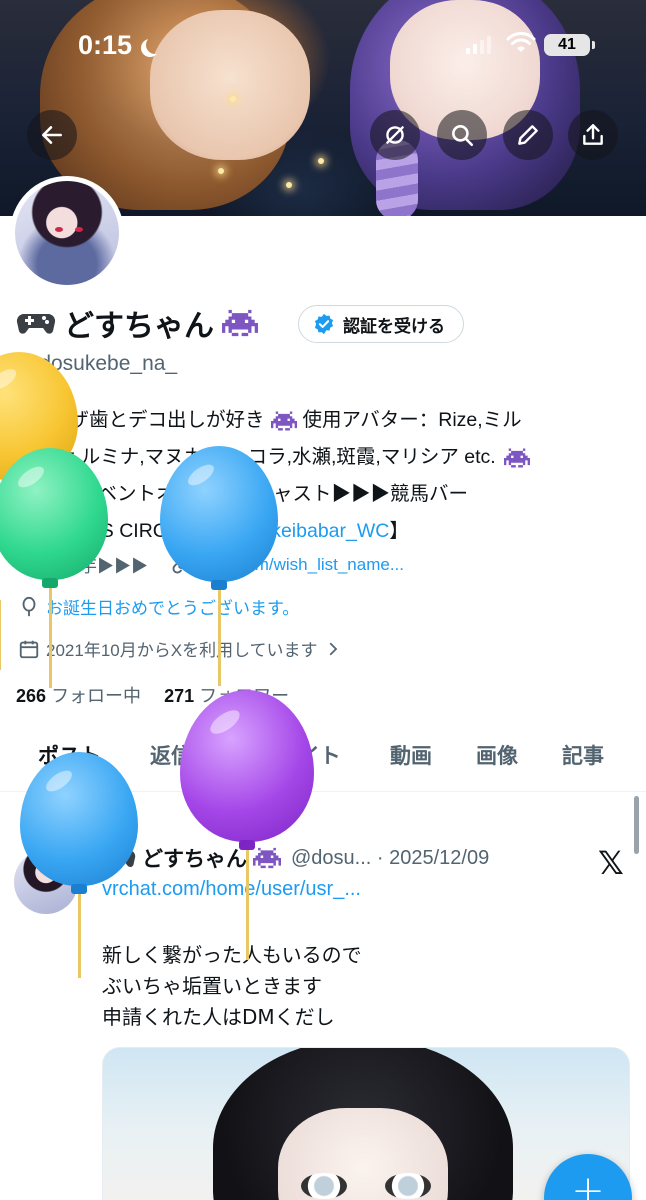 This screenshot has width=646, height=1200. Describe the element at coordinates (333, 648) in the screenshot. I see `chevron-right-icon` at that location.